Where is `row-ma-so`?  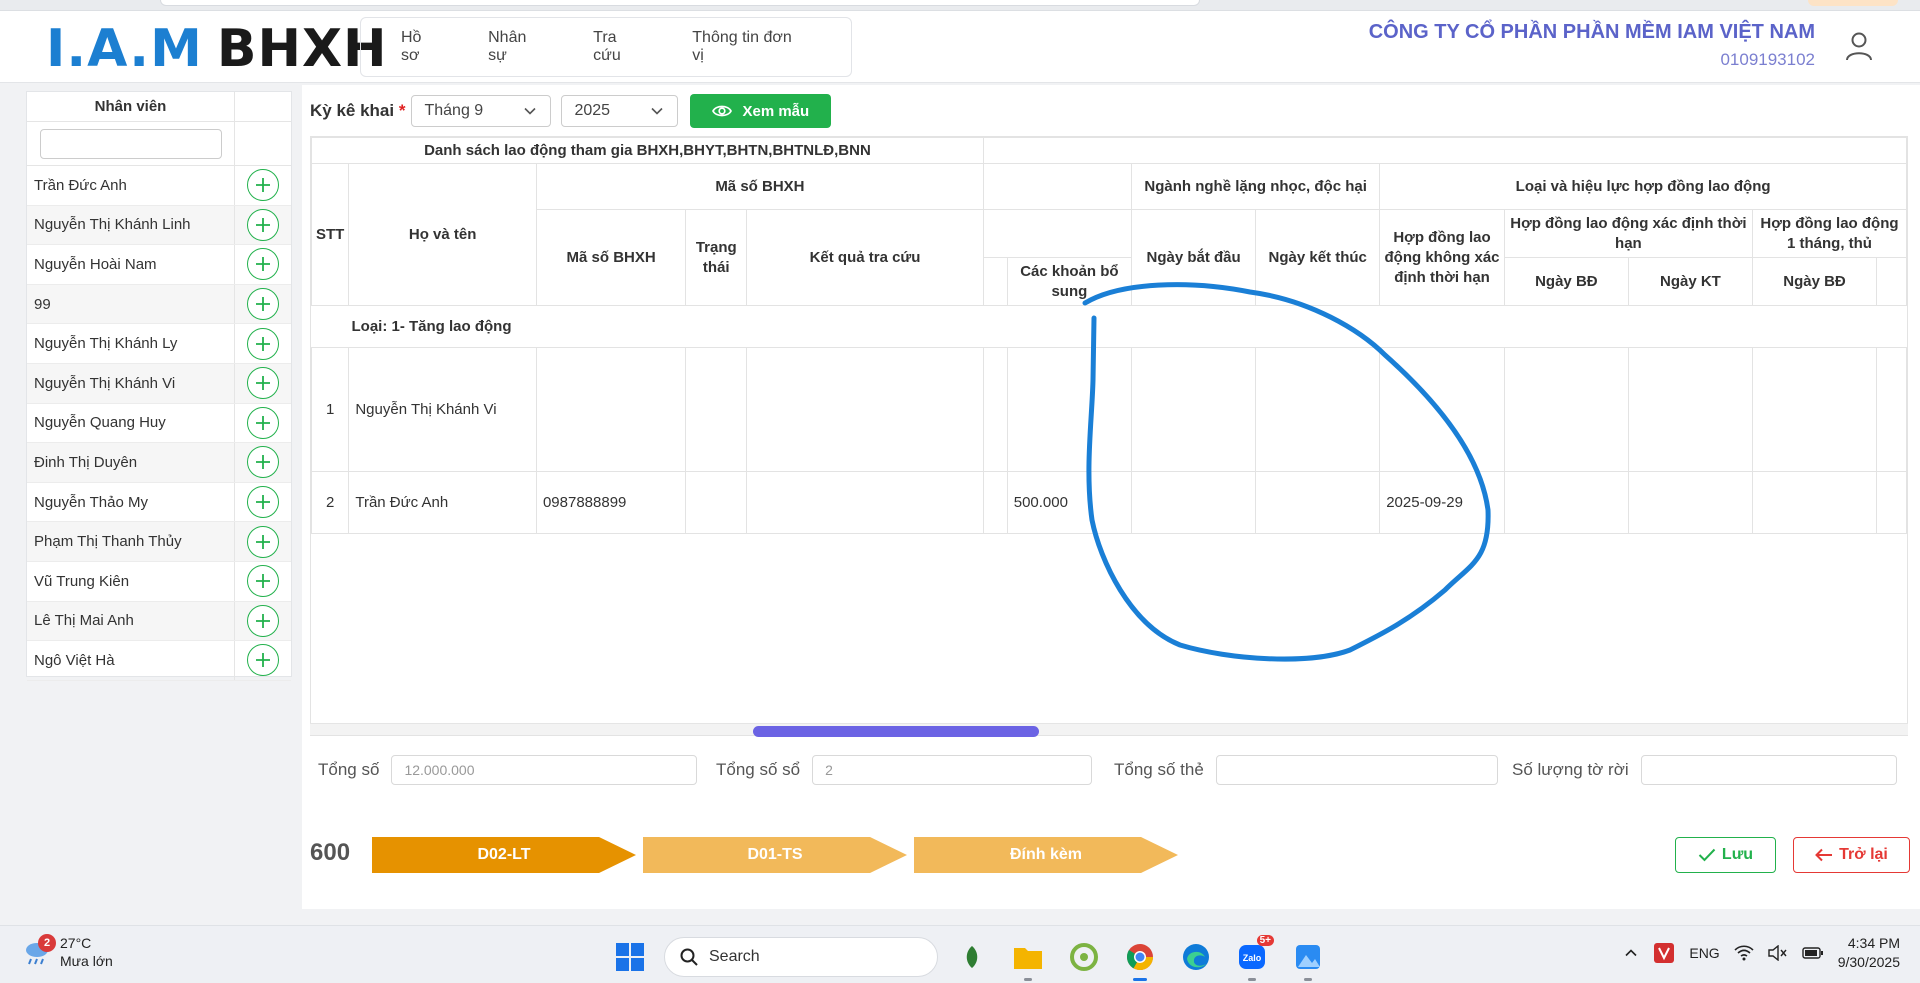
row-ma-so is located at coordinates (611, 409).